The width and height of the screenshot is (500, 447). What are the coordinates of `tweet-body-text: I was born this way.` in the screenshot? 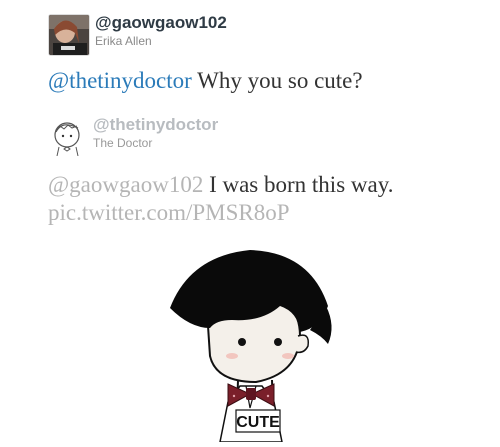 It's located at (298, 184).